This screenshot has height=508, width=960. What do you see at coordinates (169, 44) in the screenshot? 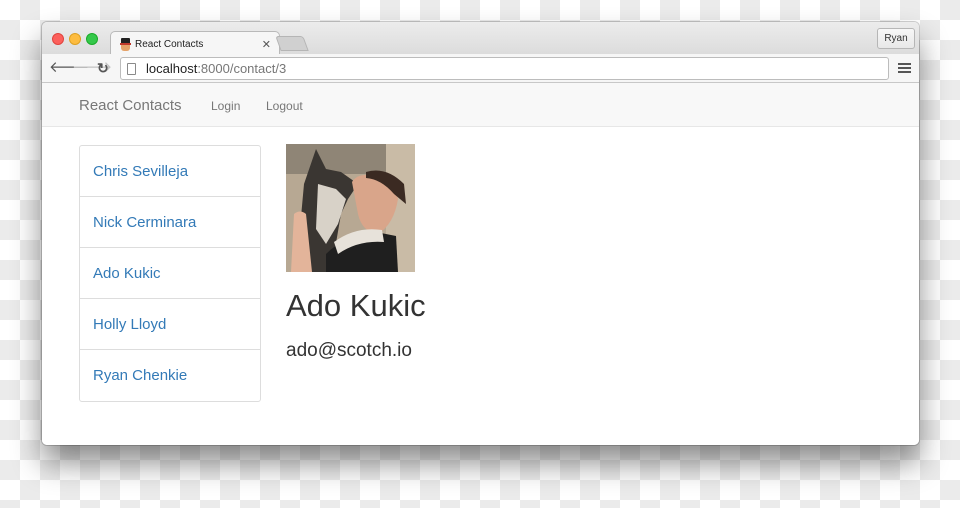
I see `tab-title: React Contacts` at bounding box center [169, 44].